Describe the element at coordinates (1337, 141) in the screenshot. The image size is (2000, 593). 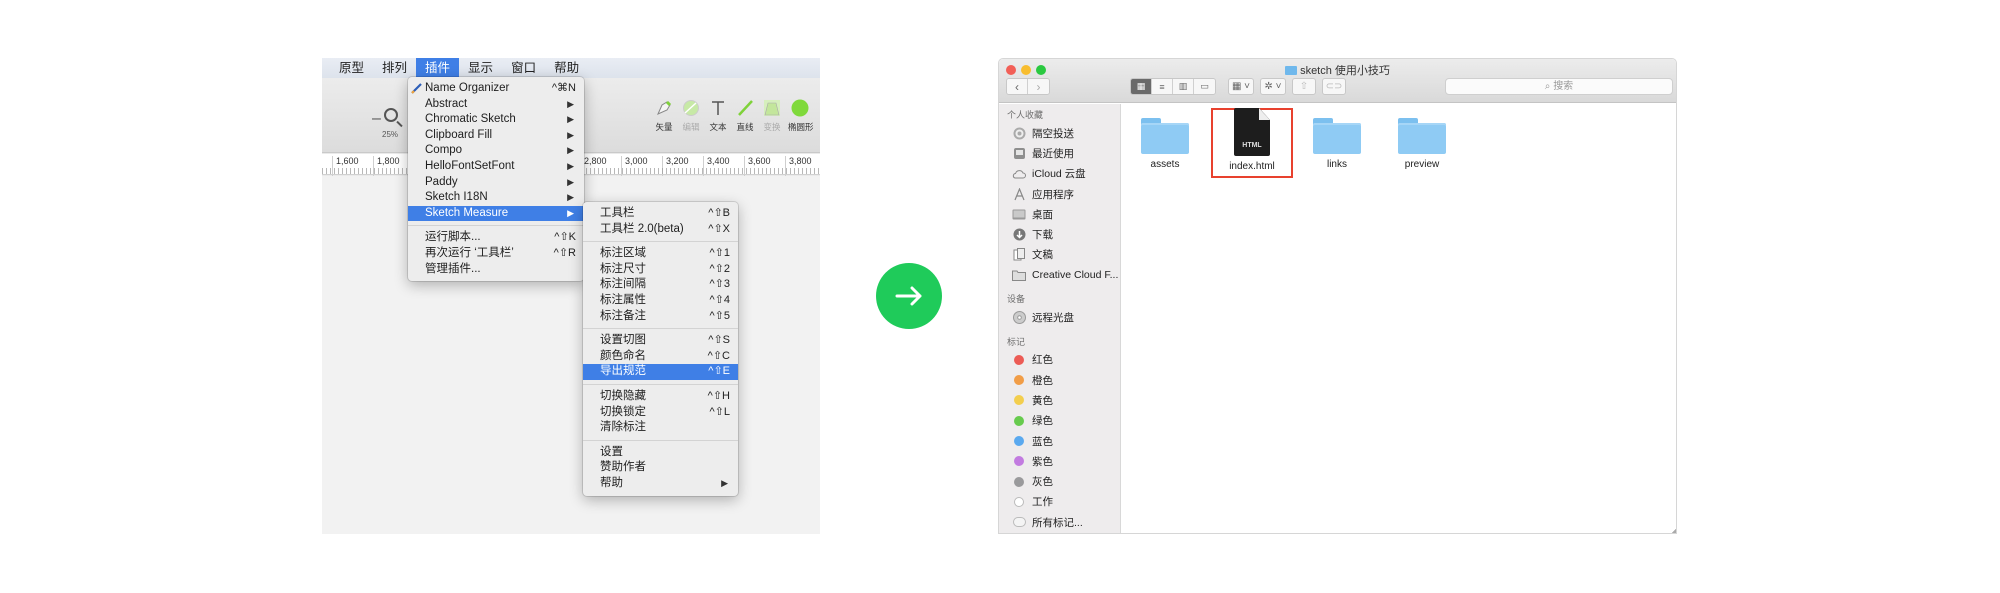
I see `file-item-links: links` at that location.